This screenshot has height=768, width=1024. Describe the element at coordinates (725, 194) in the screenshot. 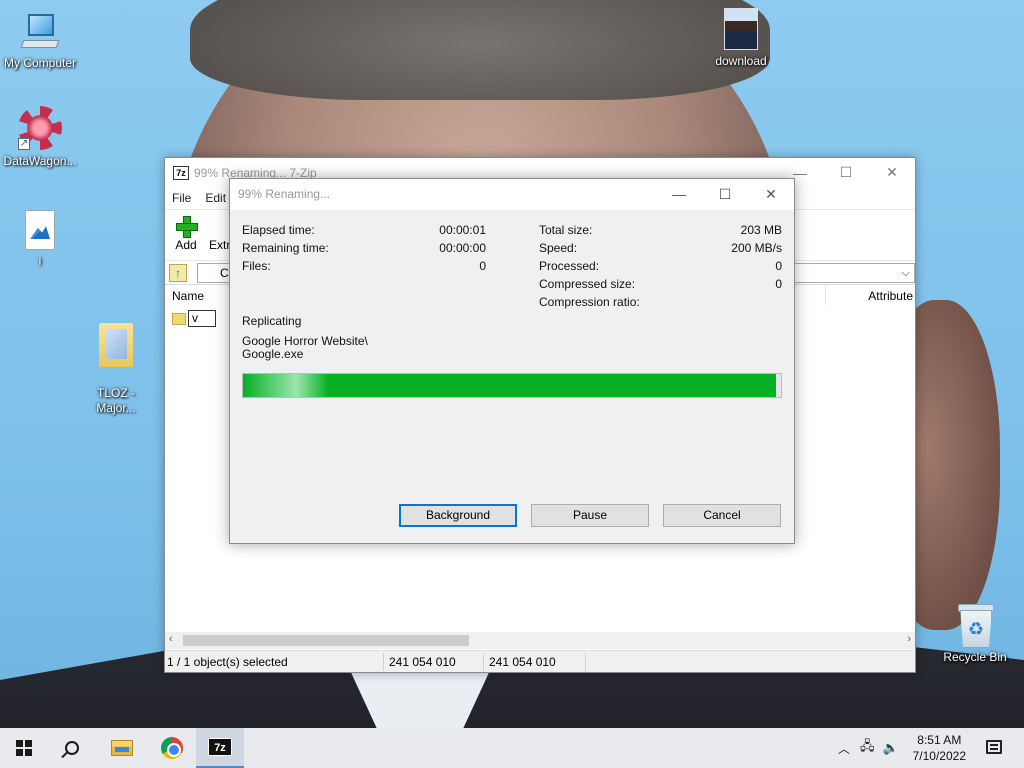

I see `dialog-maximize-button: ☐` at that location.